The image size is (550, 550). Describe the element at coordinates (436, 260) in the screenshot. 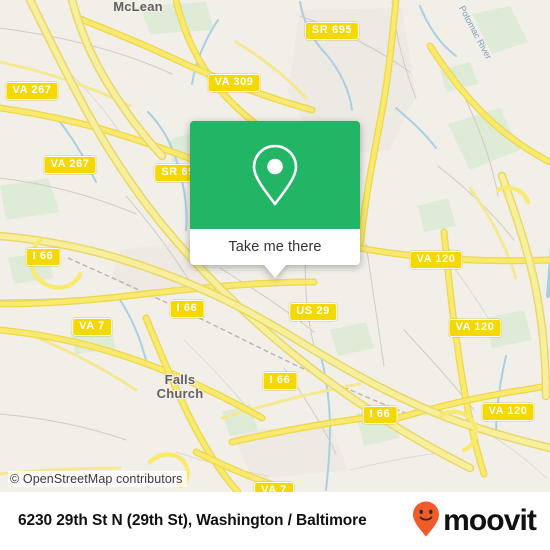

I see `shield-va-120-upper: VA 120` at that location.